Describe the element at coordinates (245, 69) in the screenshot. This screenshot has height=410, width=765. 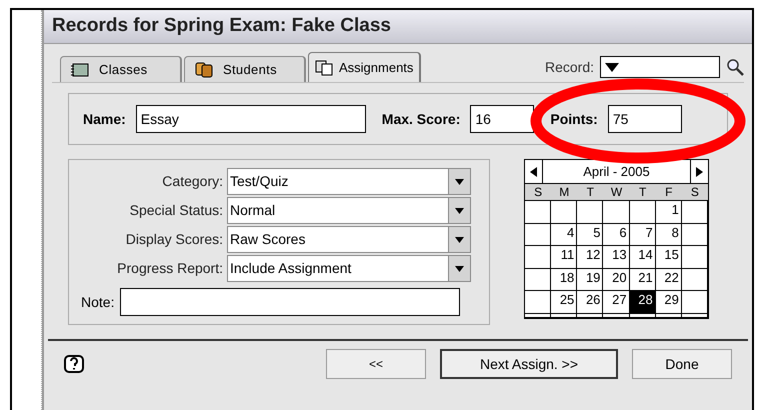
I see `tab: Students` at that location.